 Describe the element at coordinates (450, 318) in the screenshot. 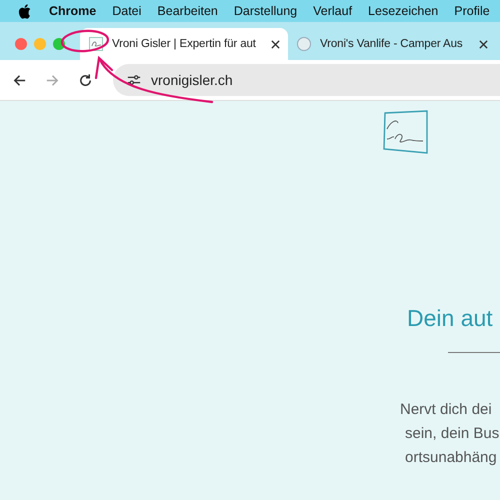

I see `page-heading: Dein aut` at that location.